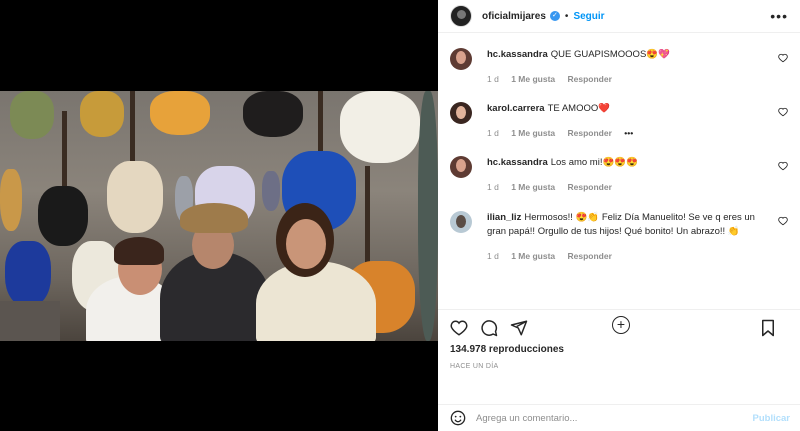 This screenshot has height=431, width=800. What do you see at coordinates (30, 321) in the screenshot?
I see `poster` at bounding box center [30, 321].